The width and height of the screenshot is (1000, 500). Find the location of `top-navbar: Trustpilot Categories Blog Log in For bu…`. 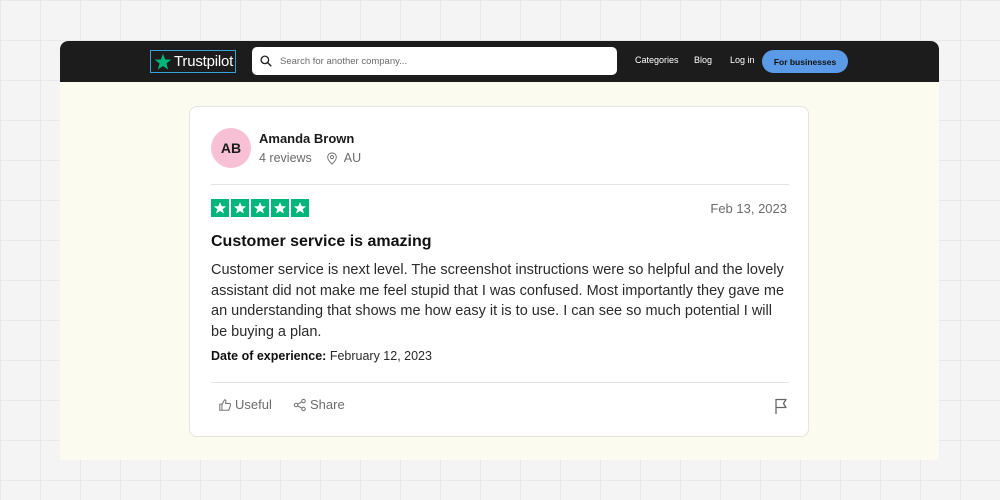

top-navbar: Trustpilot Categories Blog Log in For bu… is located at coordinates (499, 61).